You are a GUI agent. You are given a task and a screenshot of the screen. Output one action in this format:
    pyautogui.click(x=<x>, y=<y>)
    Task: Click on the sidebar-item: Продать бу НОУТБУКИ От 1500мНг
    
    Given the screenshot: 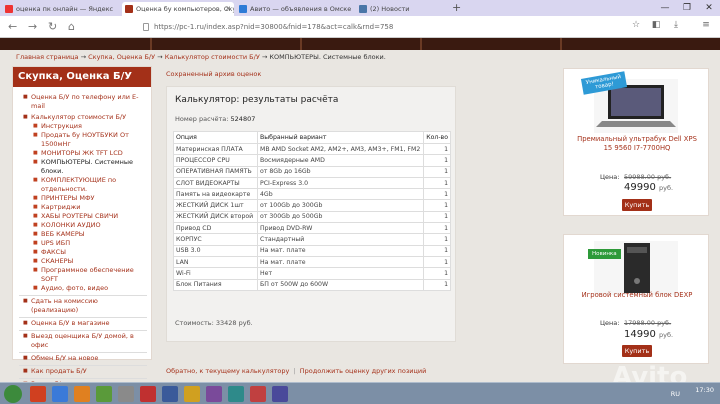 What is the action you would take?
    pyautogui.click(x=83, y=140)
    